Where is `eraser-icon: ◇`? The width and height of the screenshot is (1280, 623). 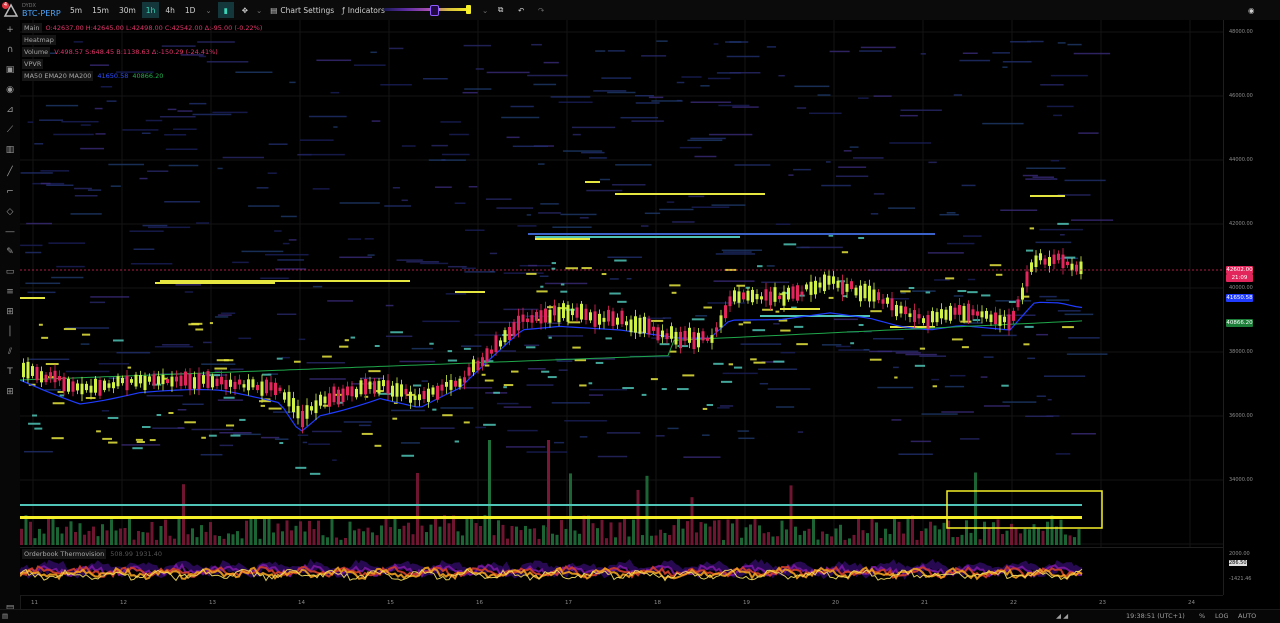
eraser-icon: ◇ is located at coordinates (10, 212).